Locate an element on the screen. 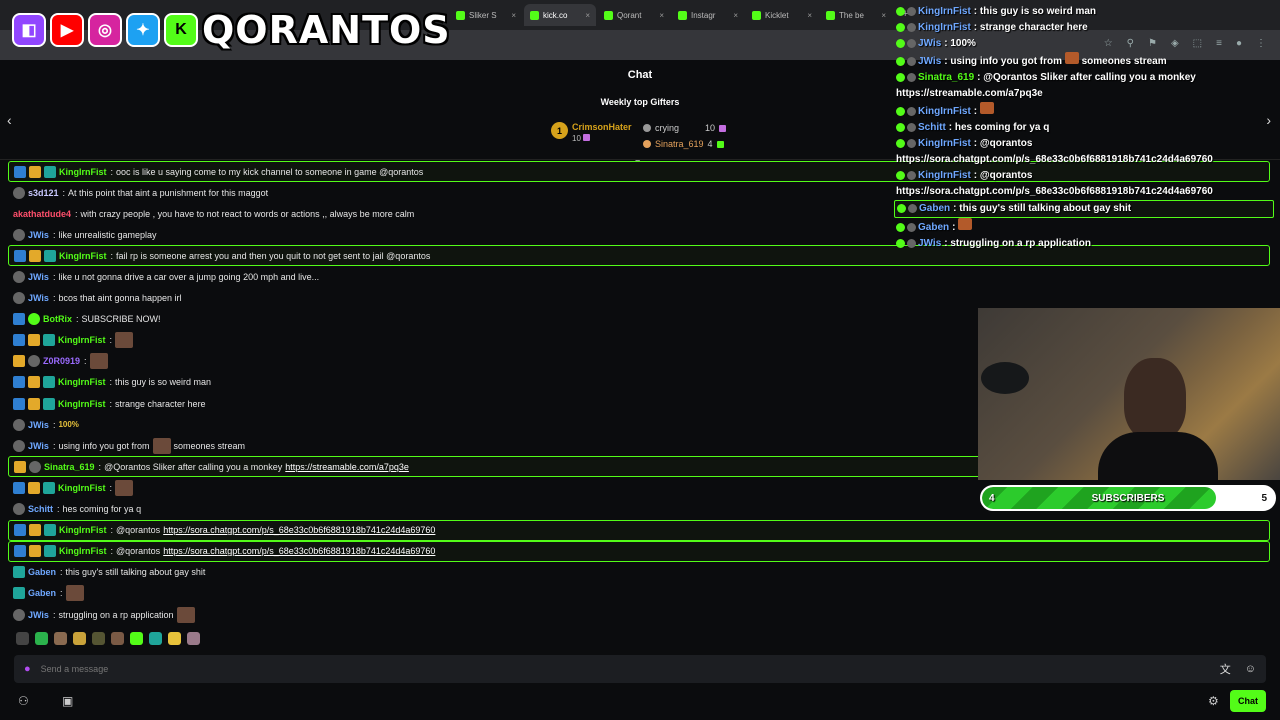  gifter-name: Sinatra_619 is located at coordinates (679, 144).